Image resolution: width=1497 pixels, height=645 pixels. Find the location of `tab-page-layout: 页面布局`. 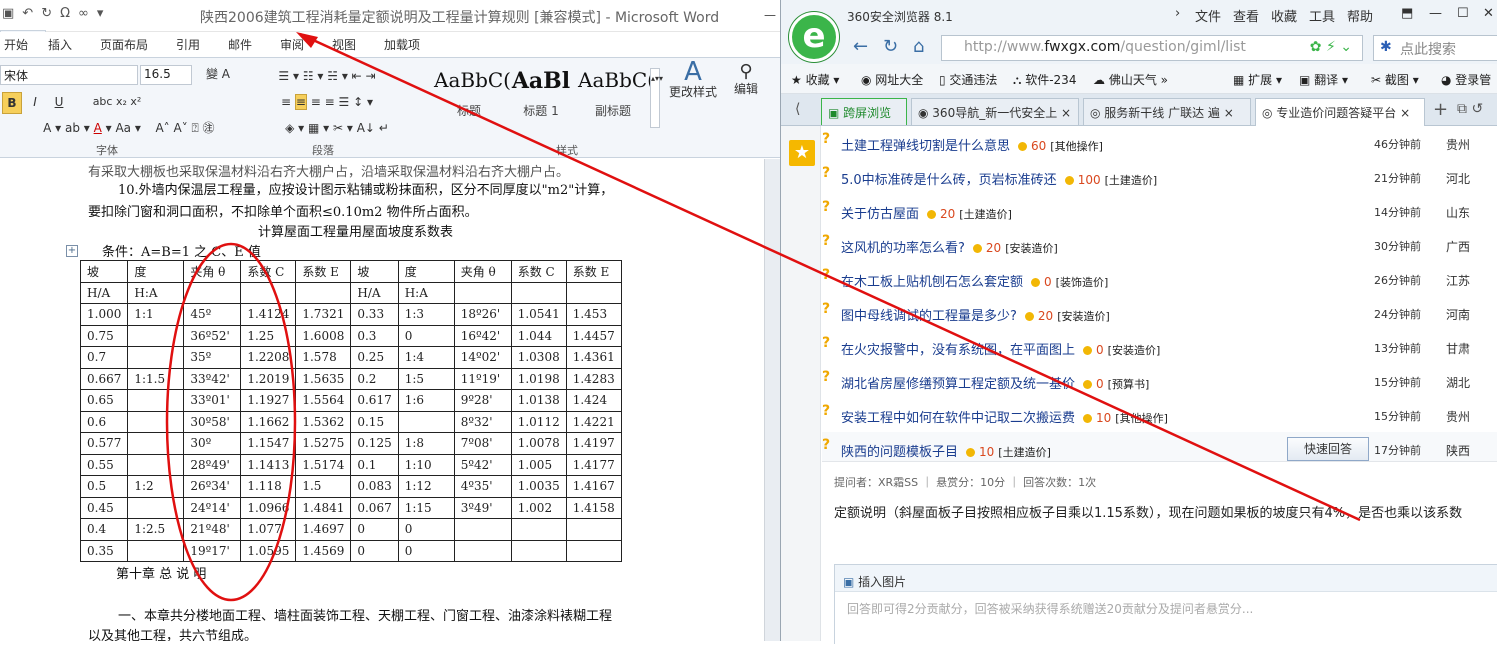

tab-page-layout: 页面布局 is located at coordinates (124, 44).